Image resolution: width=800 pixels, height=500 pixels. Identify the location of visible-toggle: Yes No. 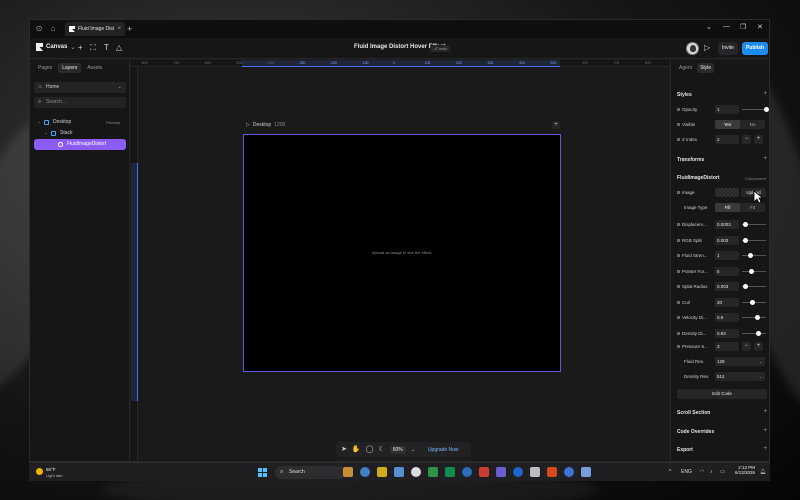
(740, 124).